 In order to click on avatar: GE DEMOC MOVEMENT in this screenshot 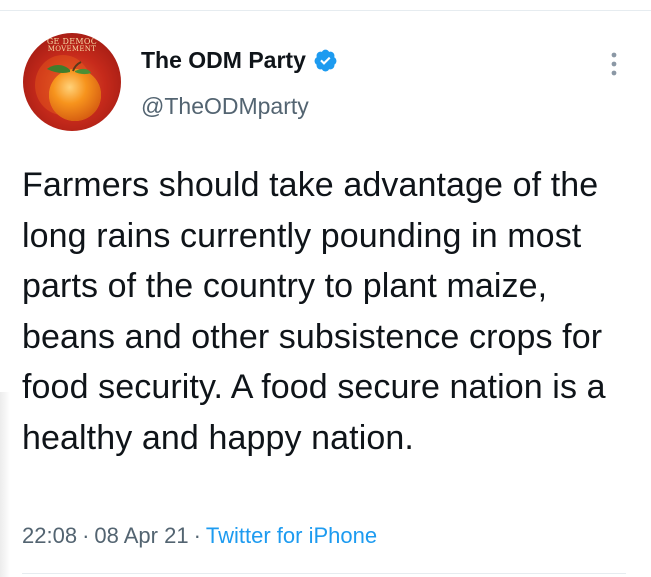, I will do `click(72, 82)`.